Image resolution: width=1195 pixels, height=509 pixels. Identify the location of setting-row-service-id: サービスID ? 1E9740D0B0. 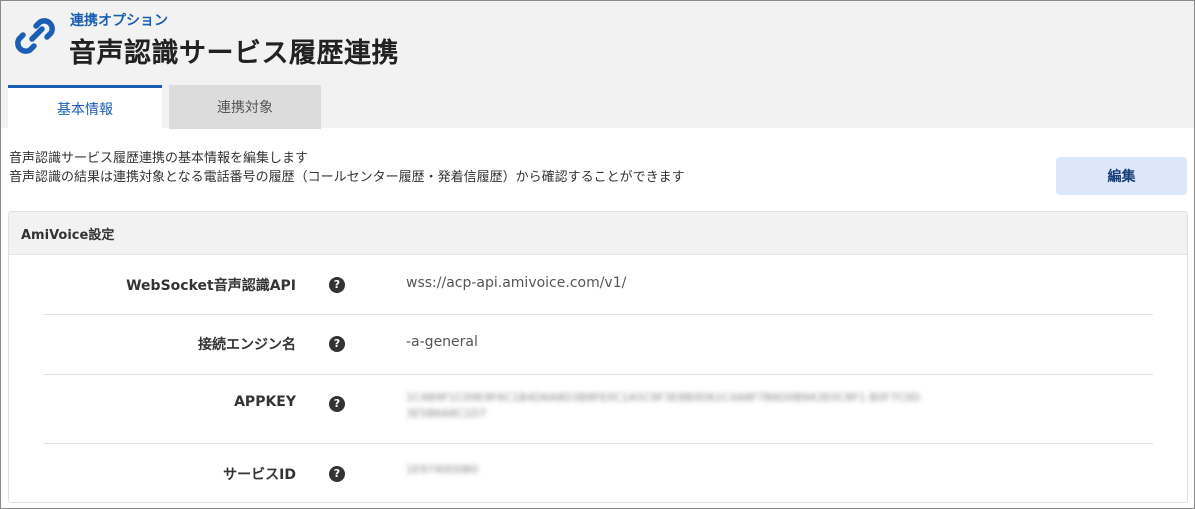
(598, 473).